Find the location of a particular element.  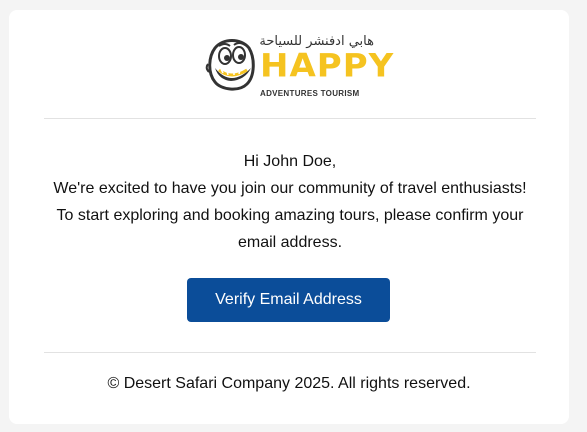

verify-email-button: Verify Email Address is located at coordinates (288, 300).